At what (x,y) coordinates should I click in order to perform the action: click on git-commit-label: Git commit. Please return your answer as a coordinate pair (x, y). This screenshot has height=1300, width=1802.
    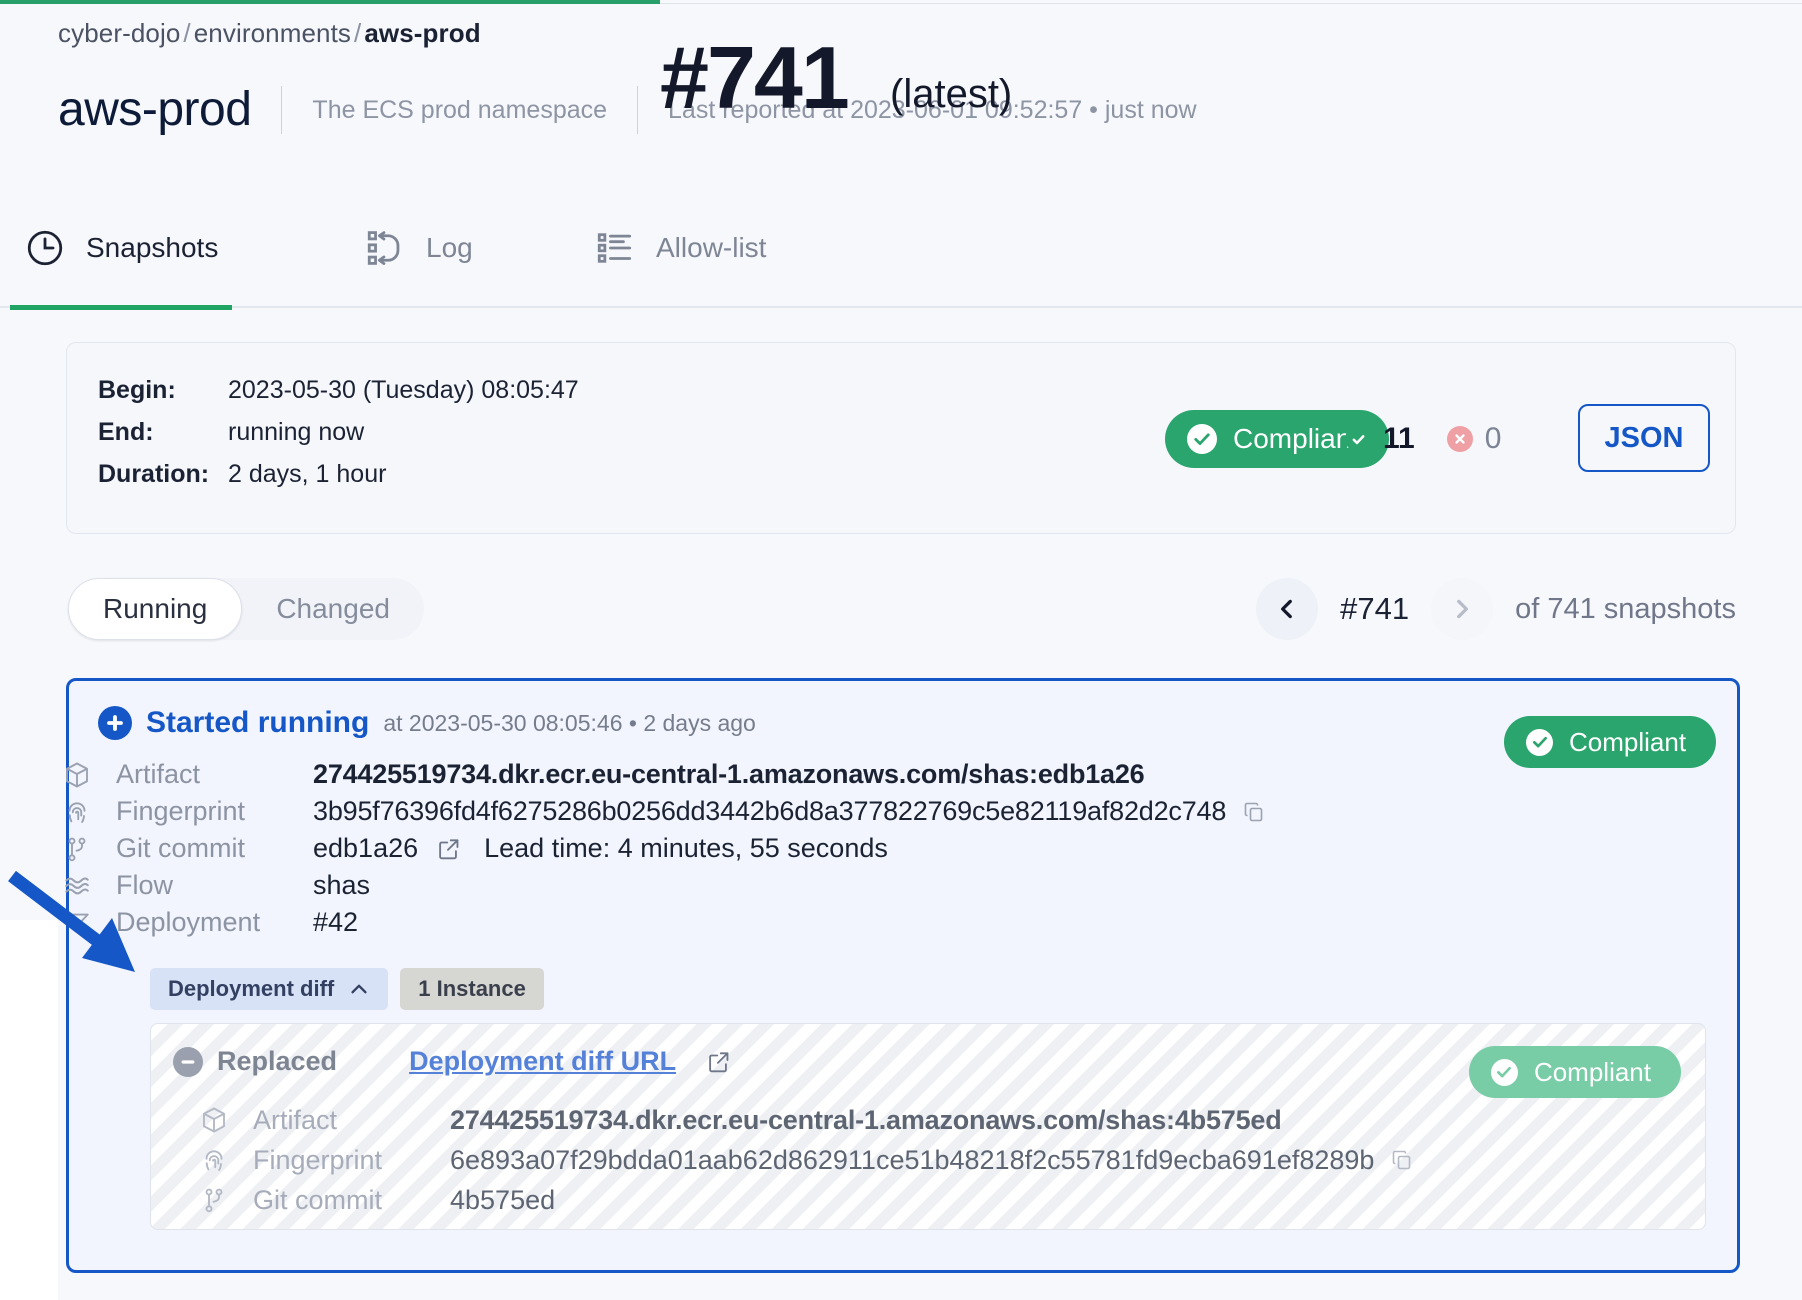
    Looking at the image, I should click on (181, 848).